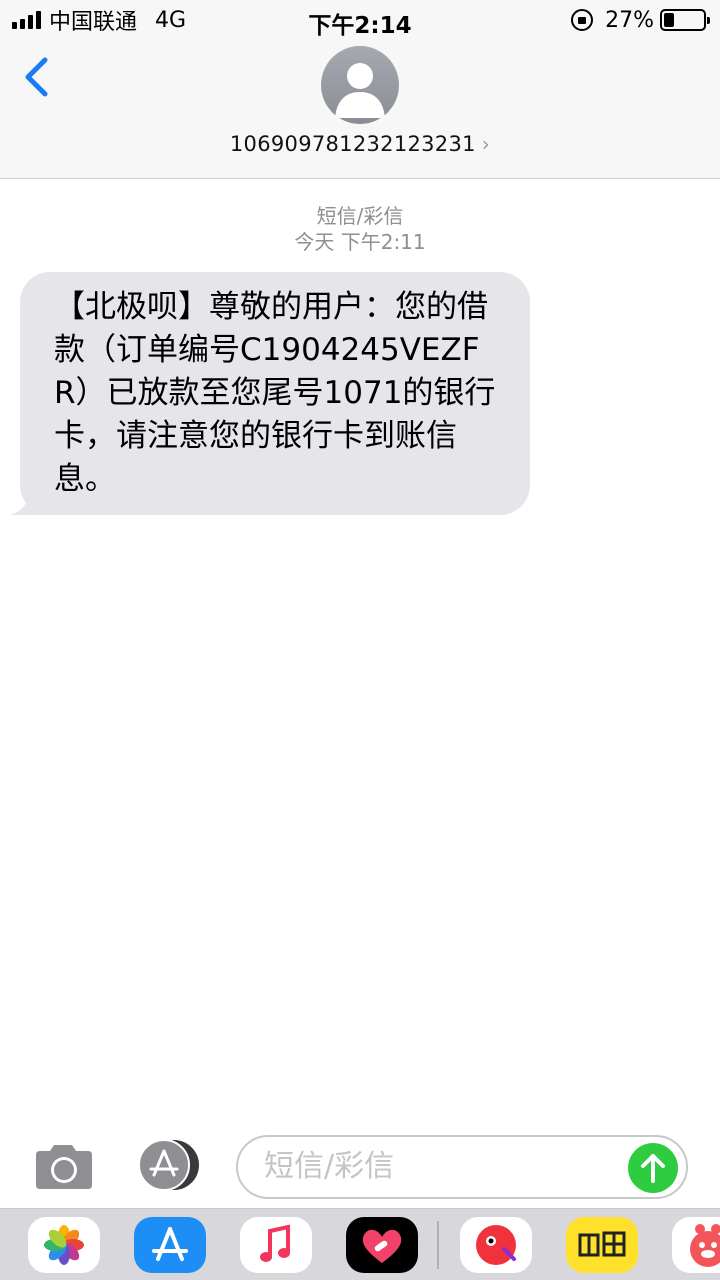 This screenshot has height=1280, width=720. I want to click on battery-percent: 27%, so click(629, 20).